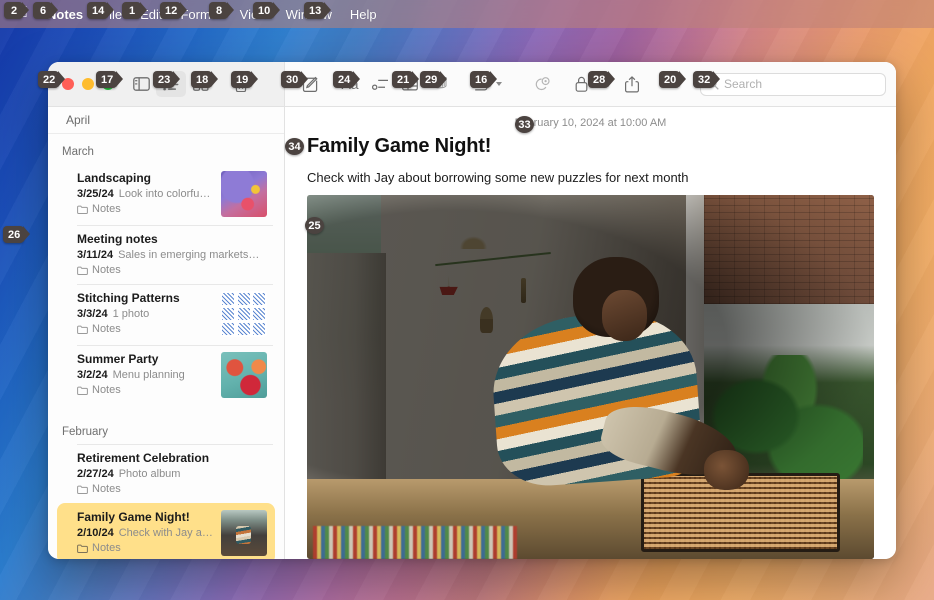  I want to click on badge-table: 29, so click(434, 79).